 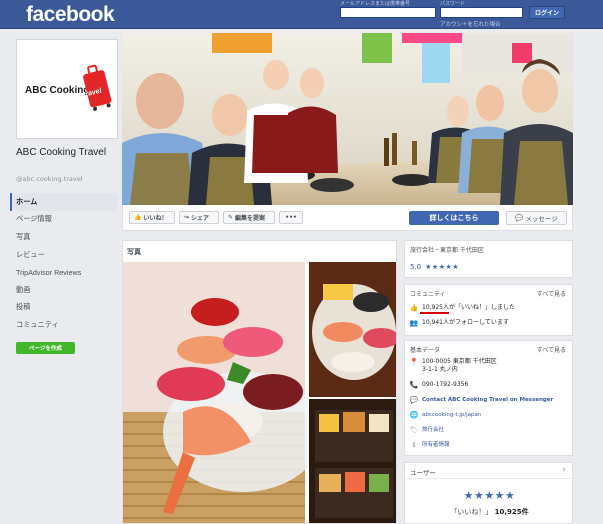 I want to click on followers-row: 👥 10,941人がフォローしています, so click(x=459, y=323).